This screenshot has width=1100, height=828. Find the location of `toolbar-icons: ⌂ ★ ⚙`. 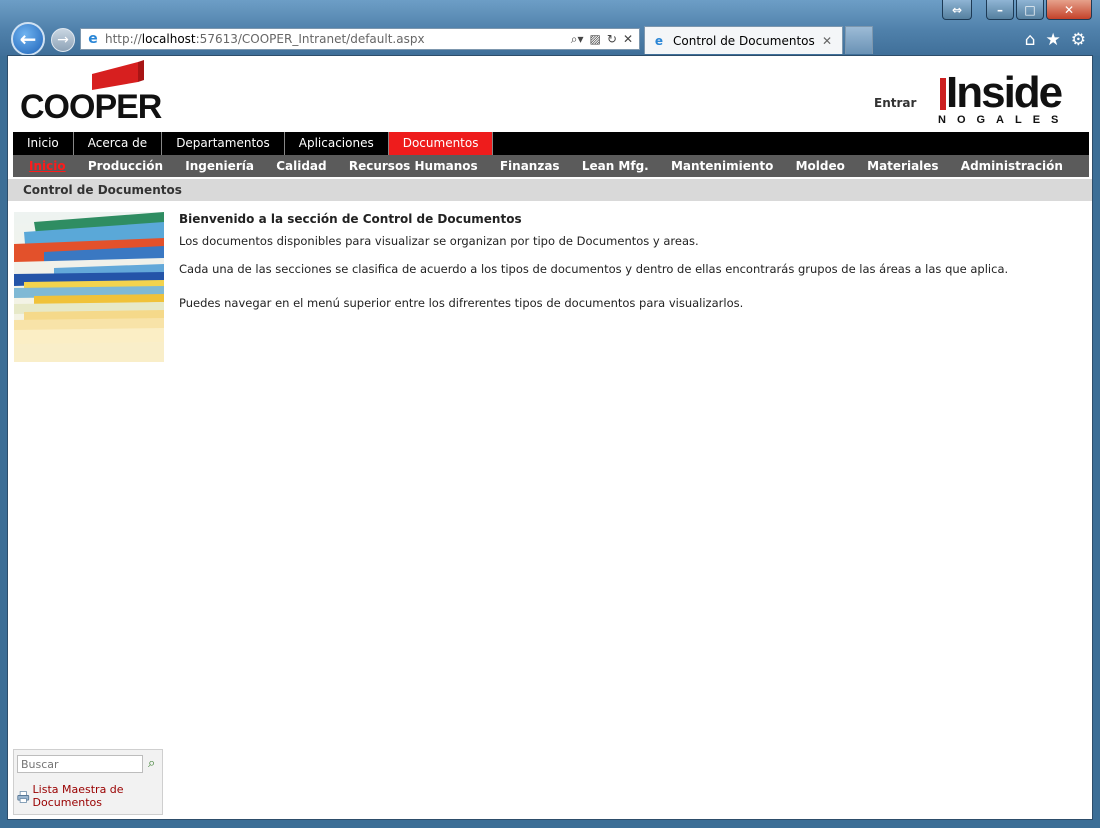

toolbar-icons: ⌂ ★ ⚙ is located at coordinates (1055, 40).